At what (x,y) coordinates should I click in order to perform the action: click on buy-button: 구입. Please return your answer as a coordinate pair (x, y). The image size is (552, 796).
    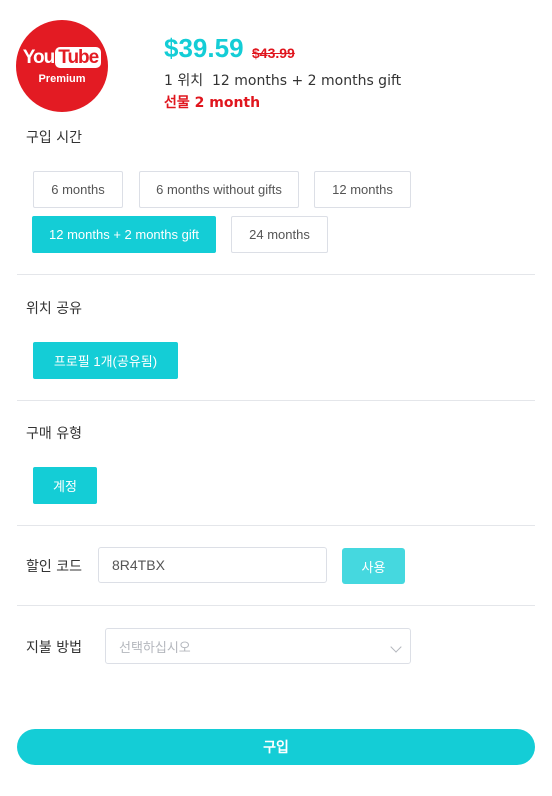
    Looking at the image, I should click on (276, 747).